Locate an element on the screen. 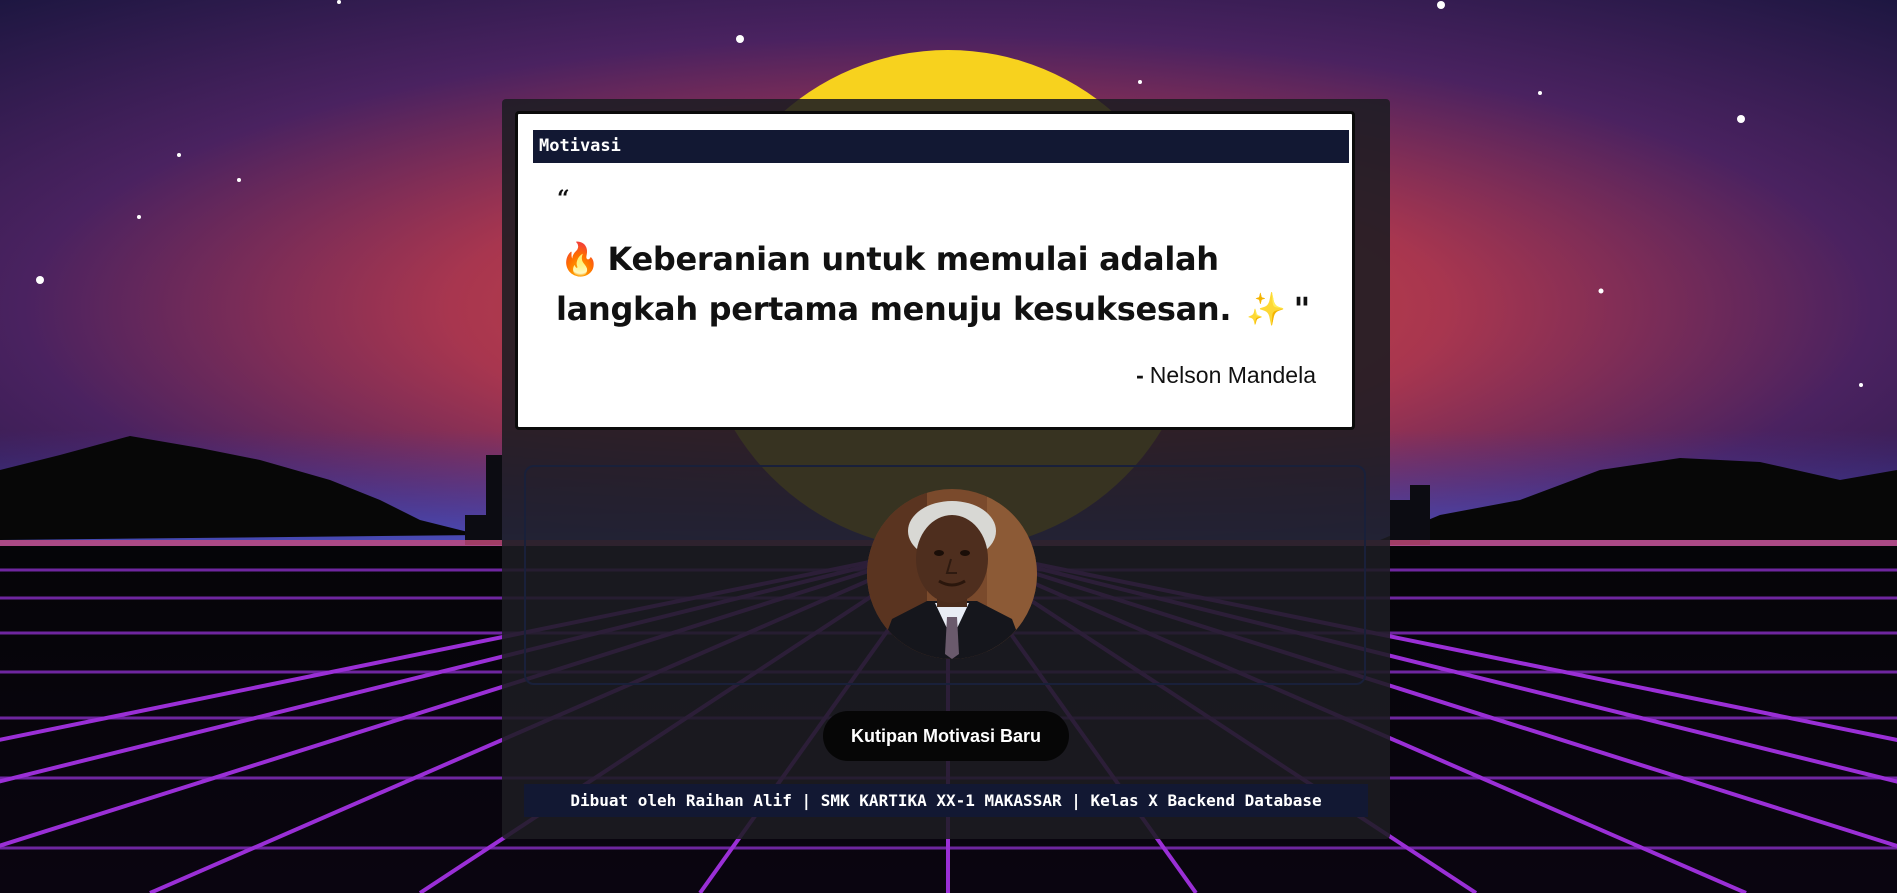 The width and height of the screenshot is (1897, 893). author-avatar is located at coordinates (952, 574).